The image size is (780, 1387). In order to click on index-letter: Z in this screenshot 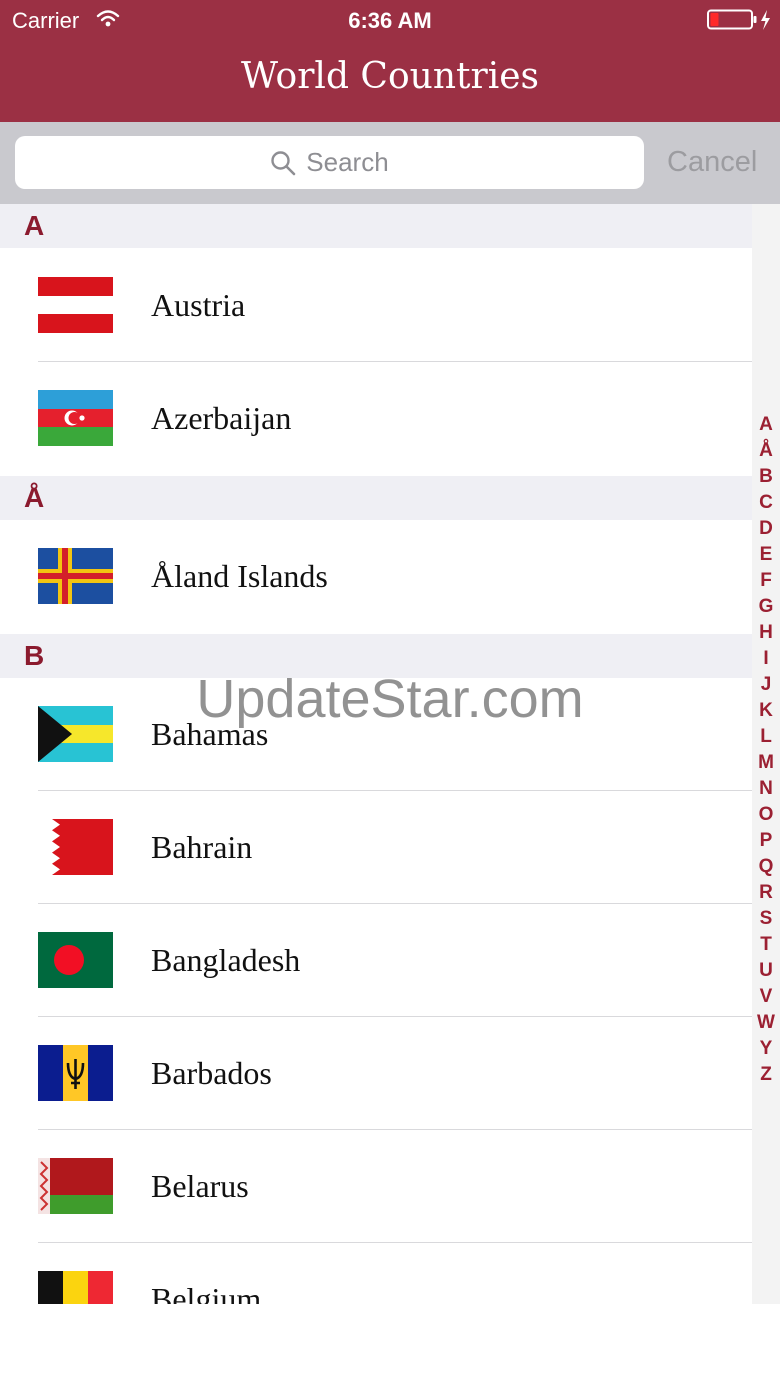, I will do `click(766, 1075)`.